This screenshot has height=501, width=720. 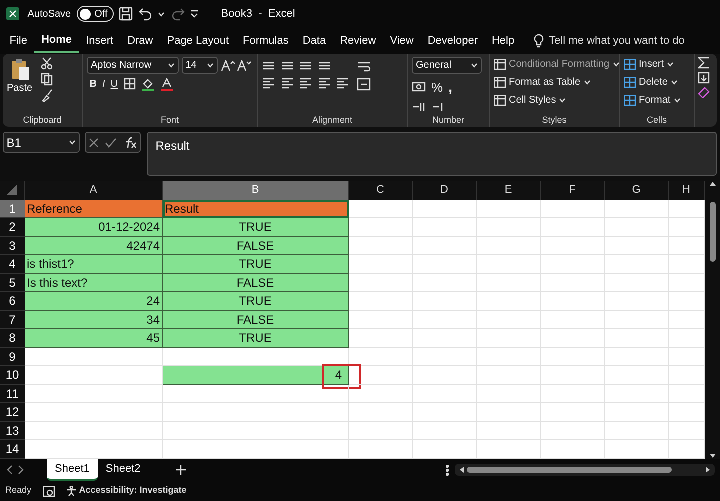 I want to click on next-icon, so click(x=21, y=470).